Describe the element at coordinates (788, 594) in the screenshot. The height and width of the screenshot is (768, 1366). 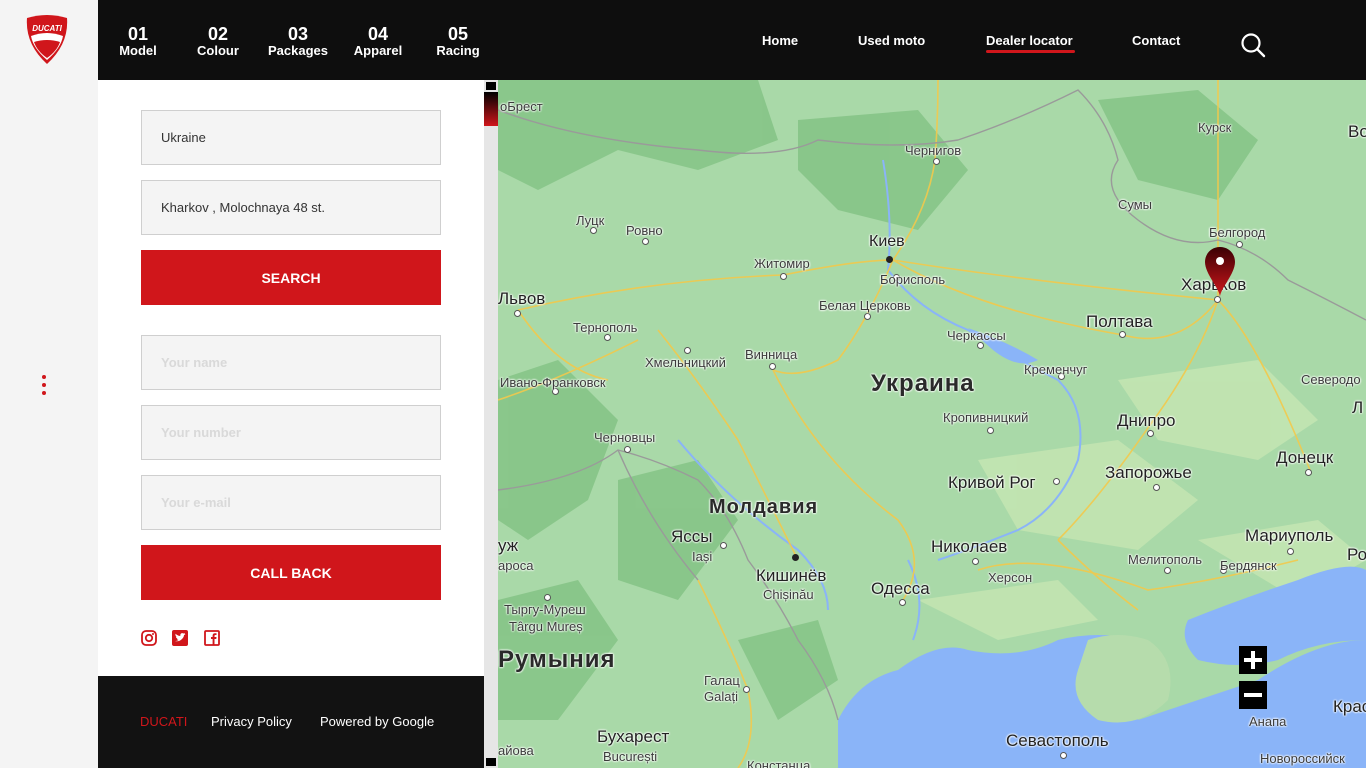
I see `map-label: Chișinău` at that location.